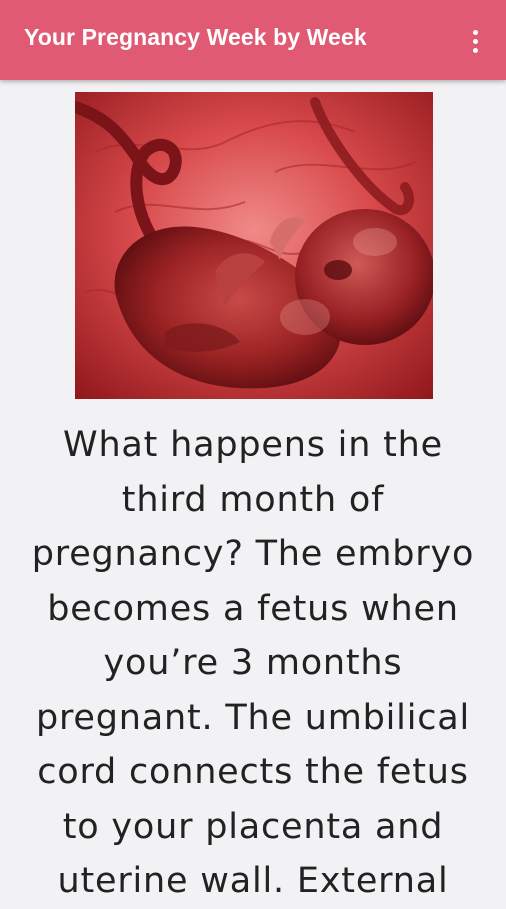 Image resolution: width=506 pixels, height=909 pixels. I want to click on article-line: third month of, so click(253, 499).